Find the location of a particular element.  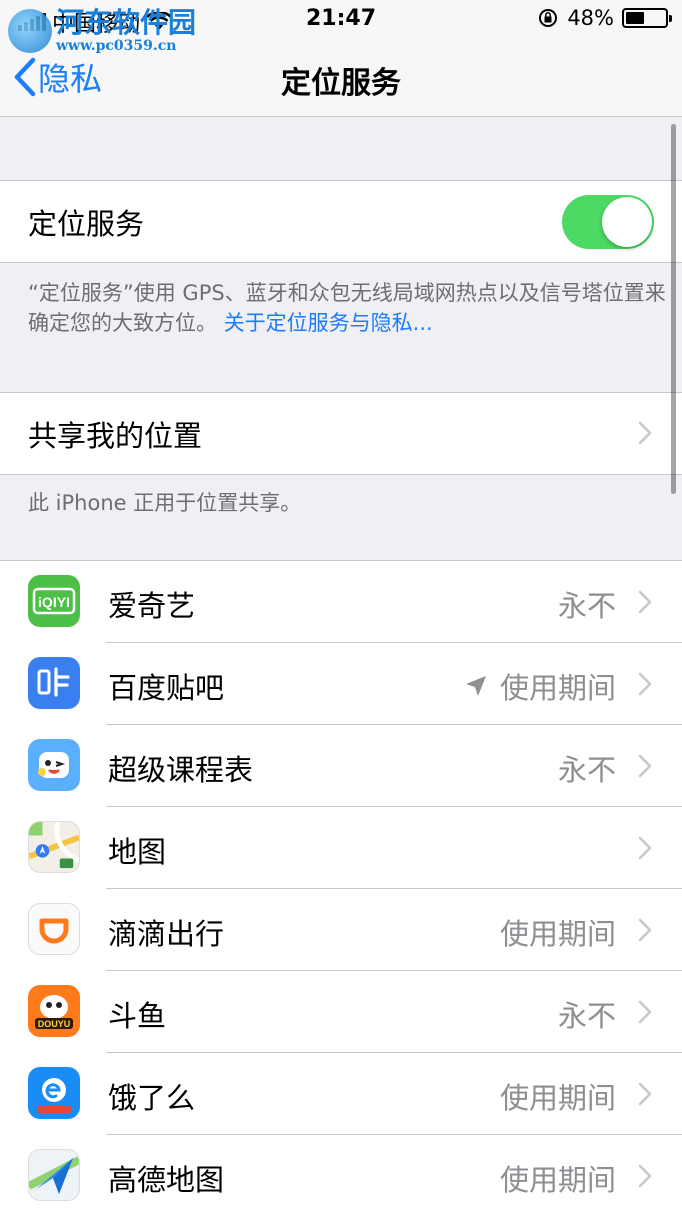

app-name: 地图 is located at coordinates (137, 852).